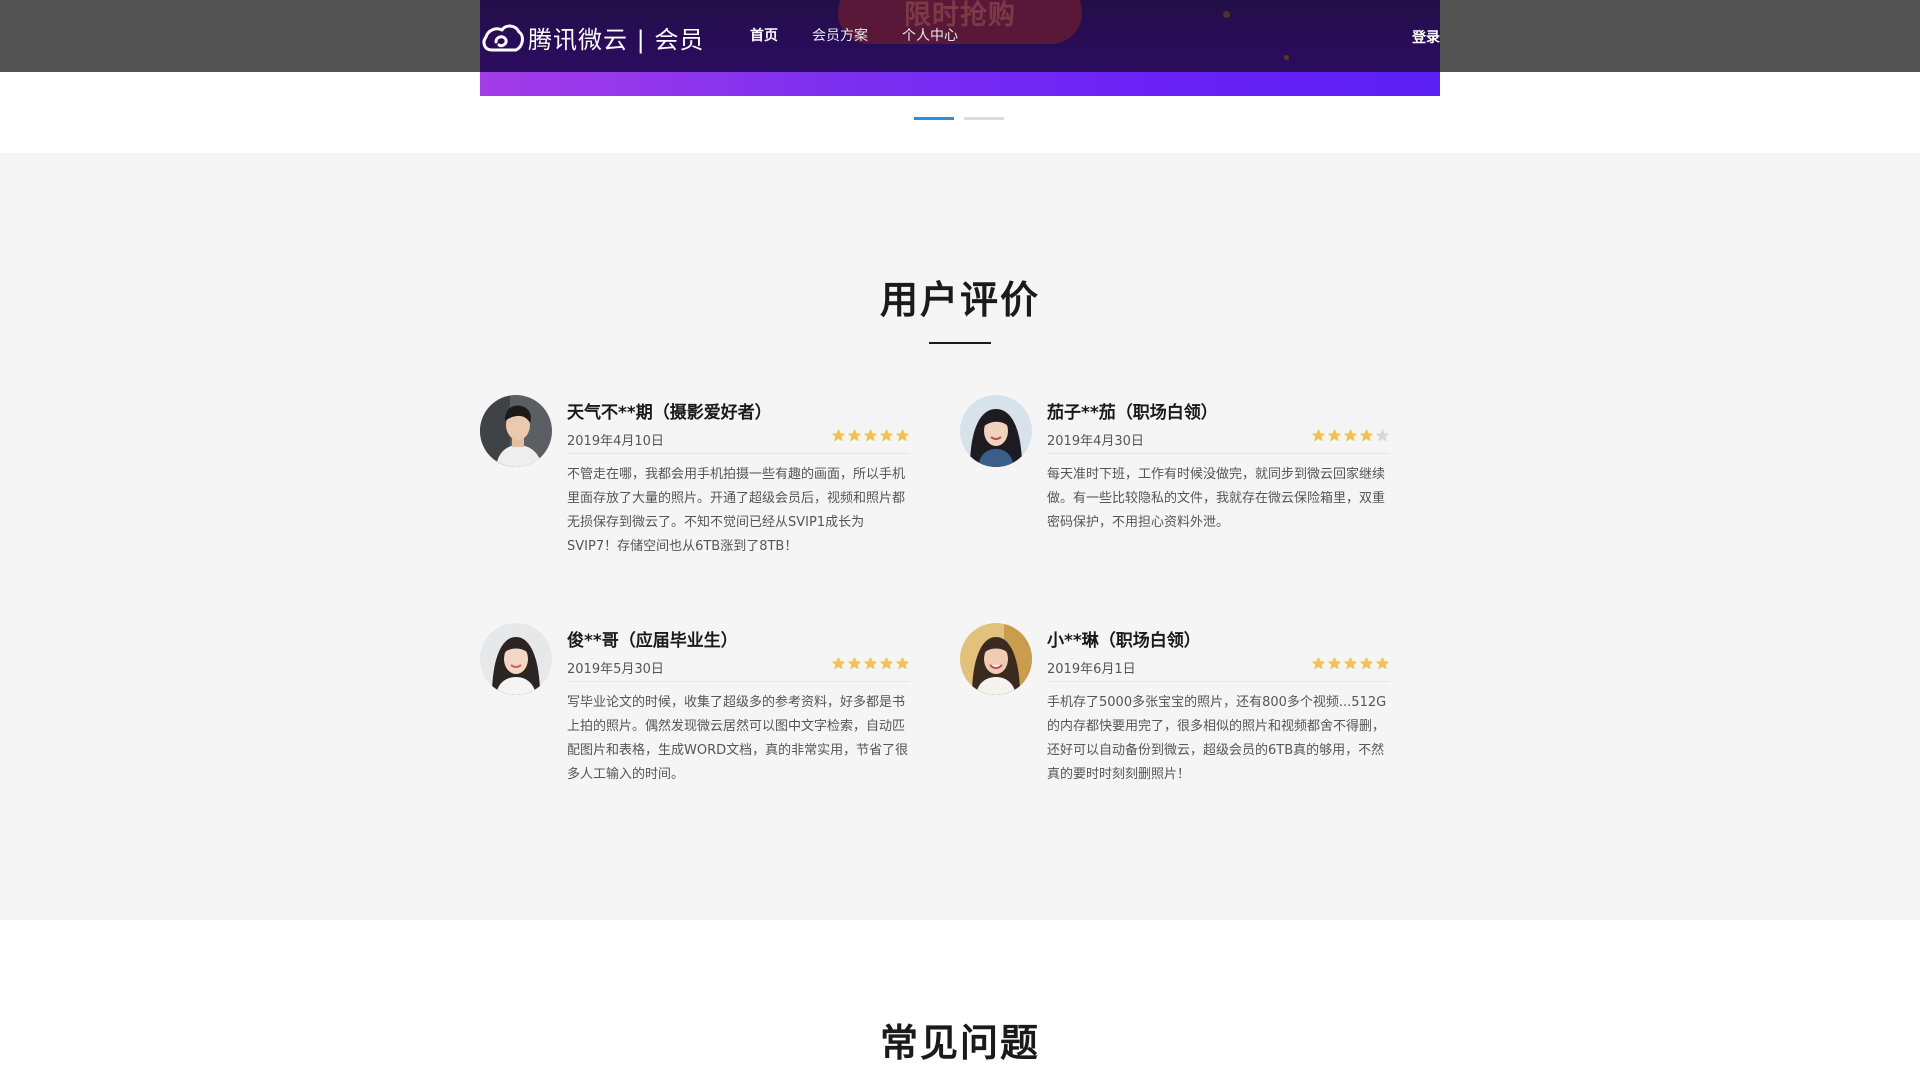 The width and height of the screenshot is (1920, 1080). Describe the element at coordinates (840, 35) in the screenshot. I see `nav-item-plans: 会员方案` at that location.